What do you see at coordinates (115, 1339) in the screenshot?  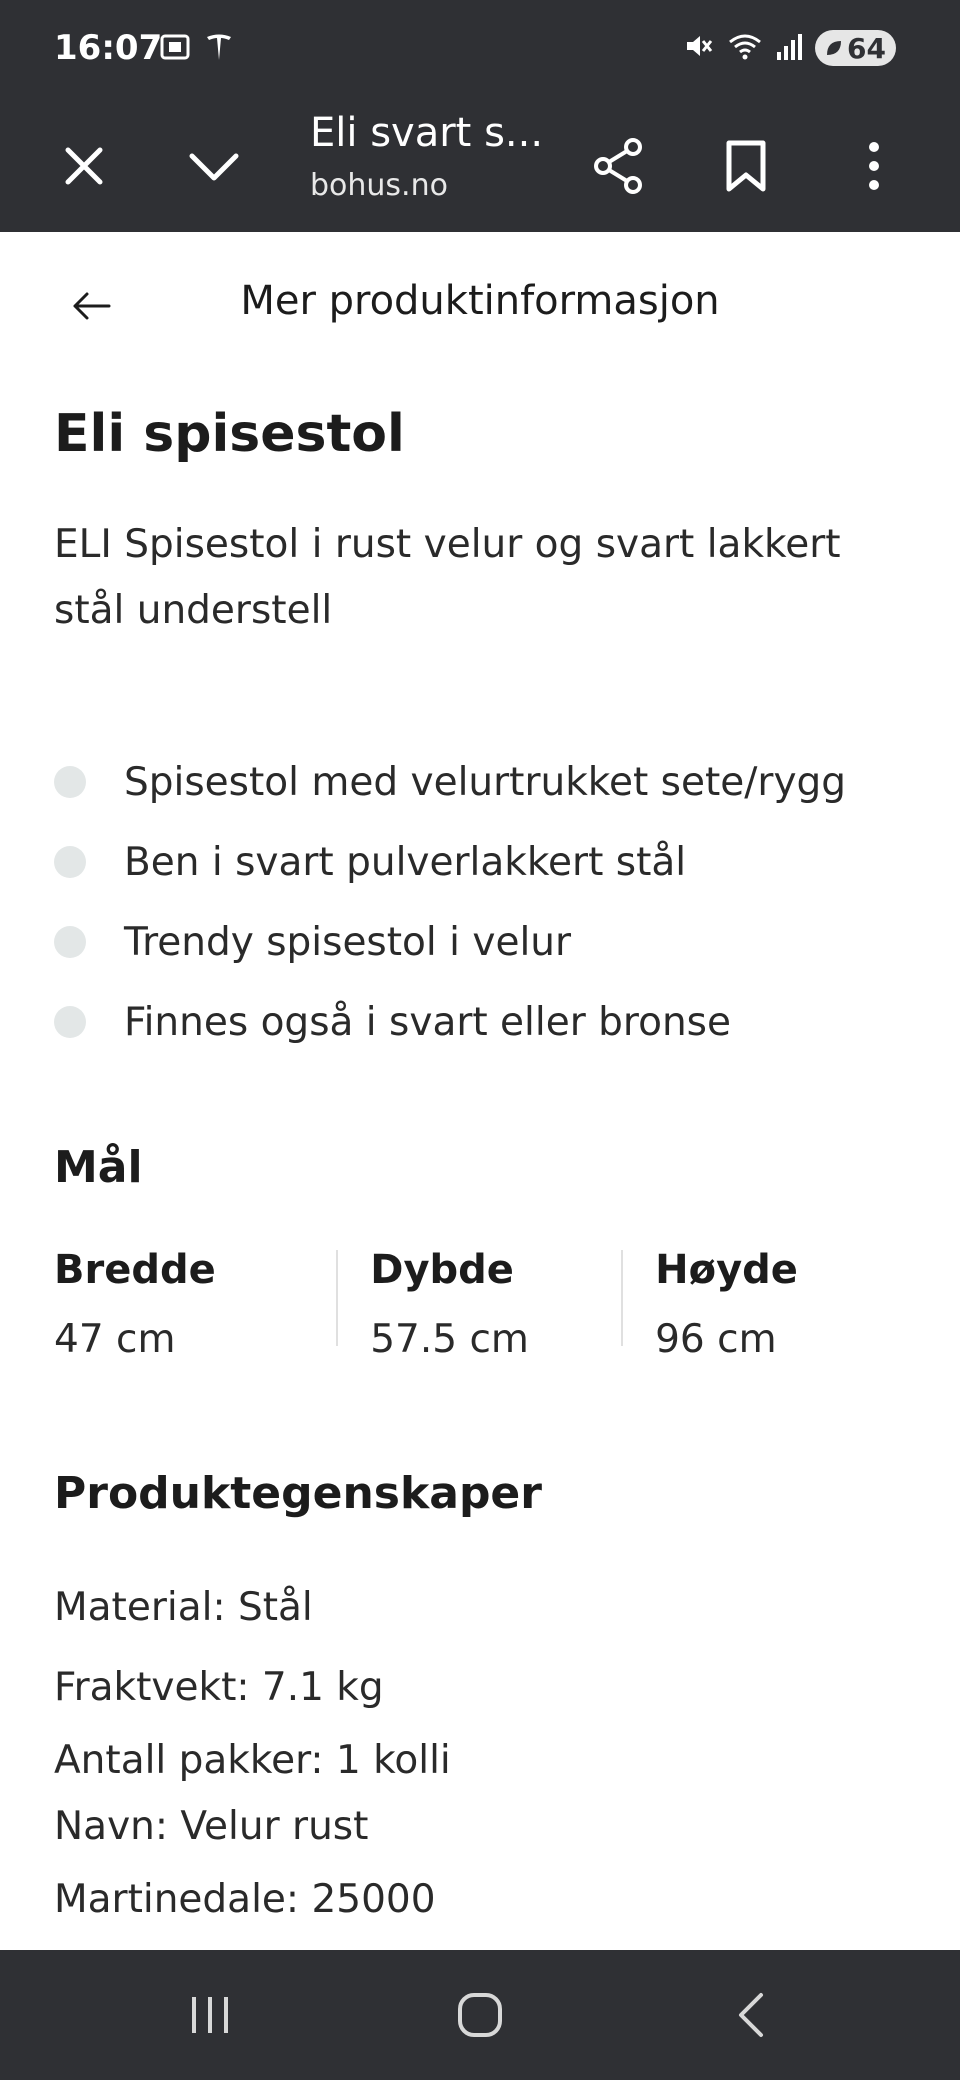 I see `measurement-value: 47 cm` at bounding box center [115, 1339].